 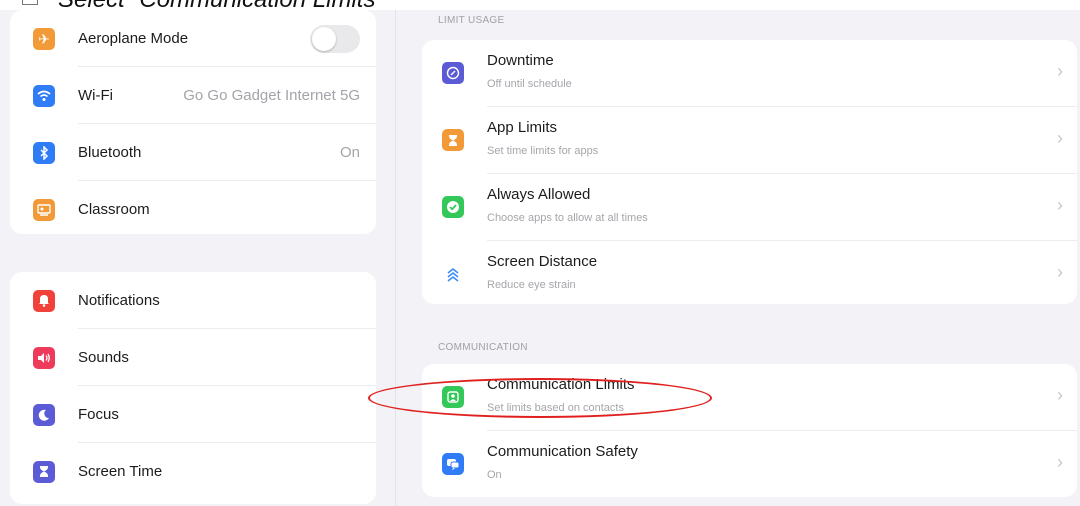 I want to click on wifi-icon, so click(x=44, y=95).